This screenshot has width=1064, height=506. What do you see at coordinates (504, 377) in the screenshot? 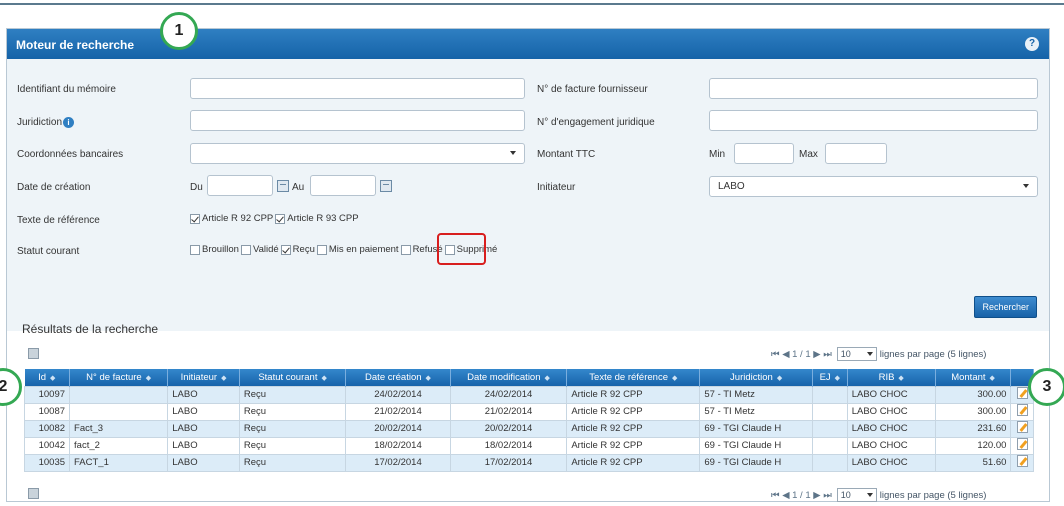
I see `column-header-label: Date modification` at bounding box center [504, 377].